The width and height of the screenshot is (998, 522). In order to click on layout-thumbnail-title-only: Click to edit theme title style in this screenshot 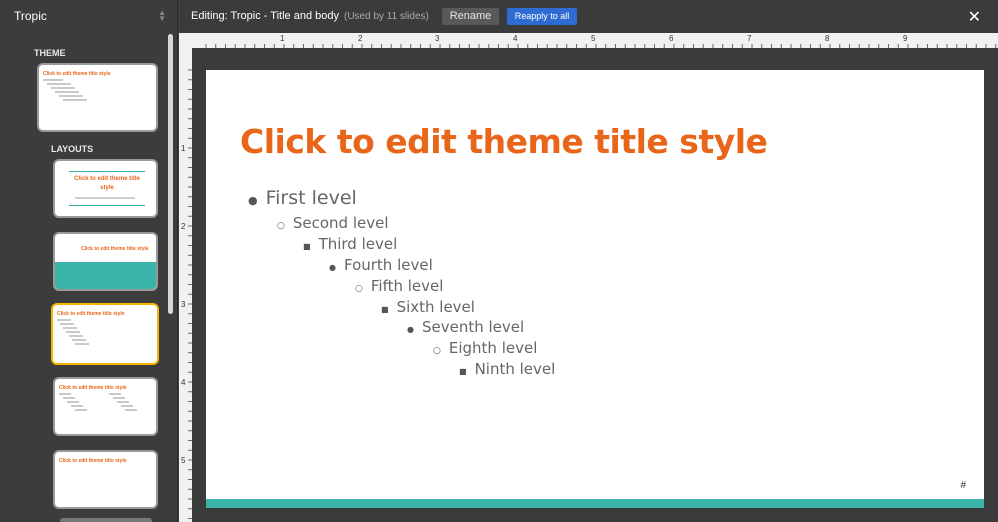, I will do `click(105, 479)`.